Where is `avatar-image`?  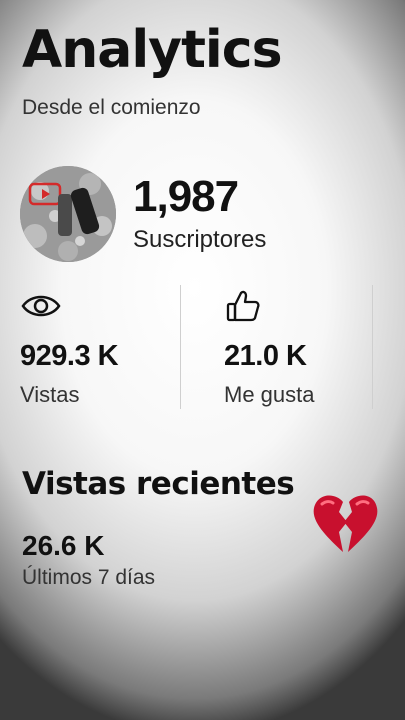 avatar-image is located at coordinates (68, 214).